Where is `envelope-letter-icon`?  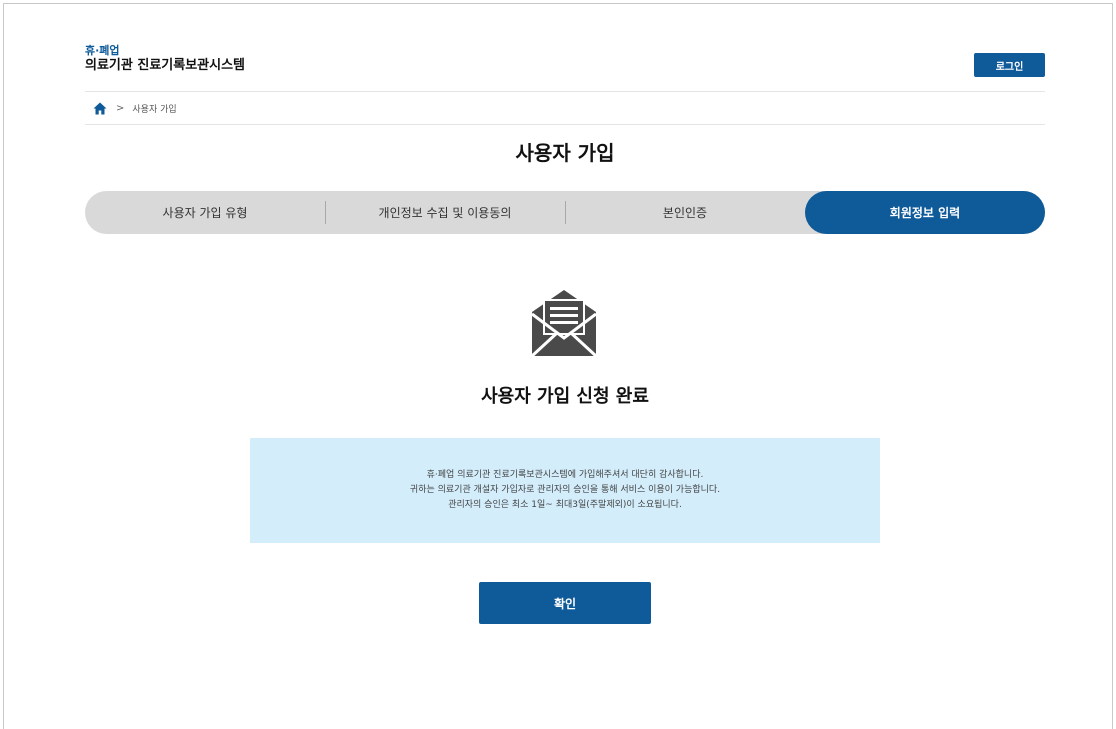 envelope-letter-icon is located at coordinates (564, 324).